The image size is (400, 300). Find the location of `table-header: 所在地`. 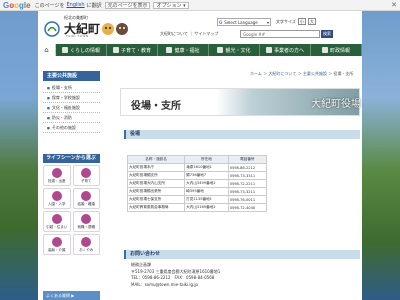

table-header: 所在地 is located at coordinates (206, 159).